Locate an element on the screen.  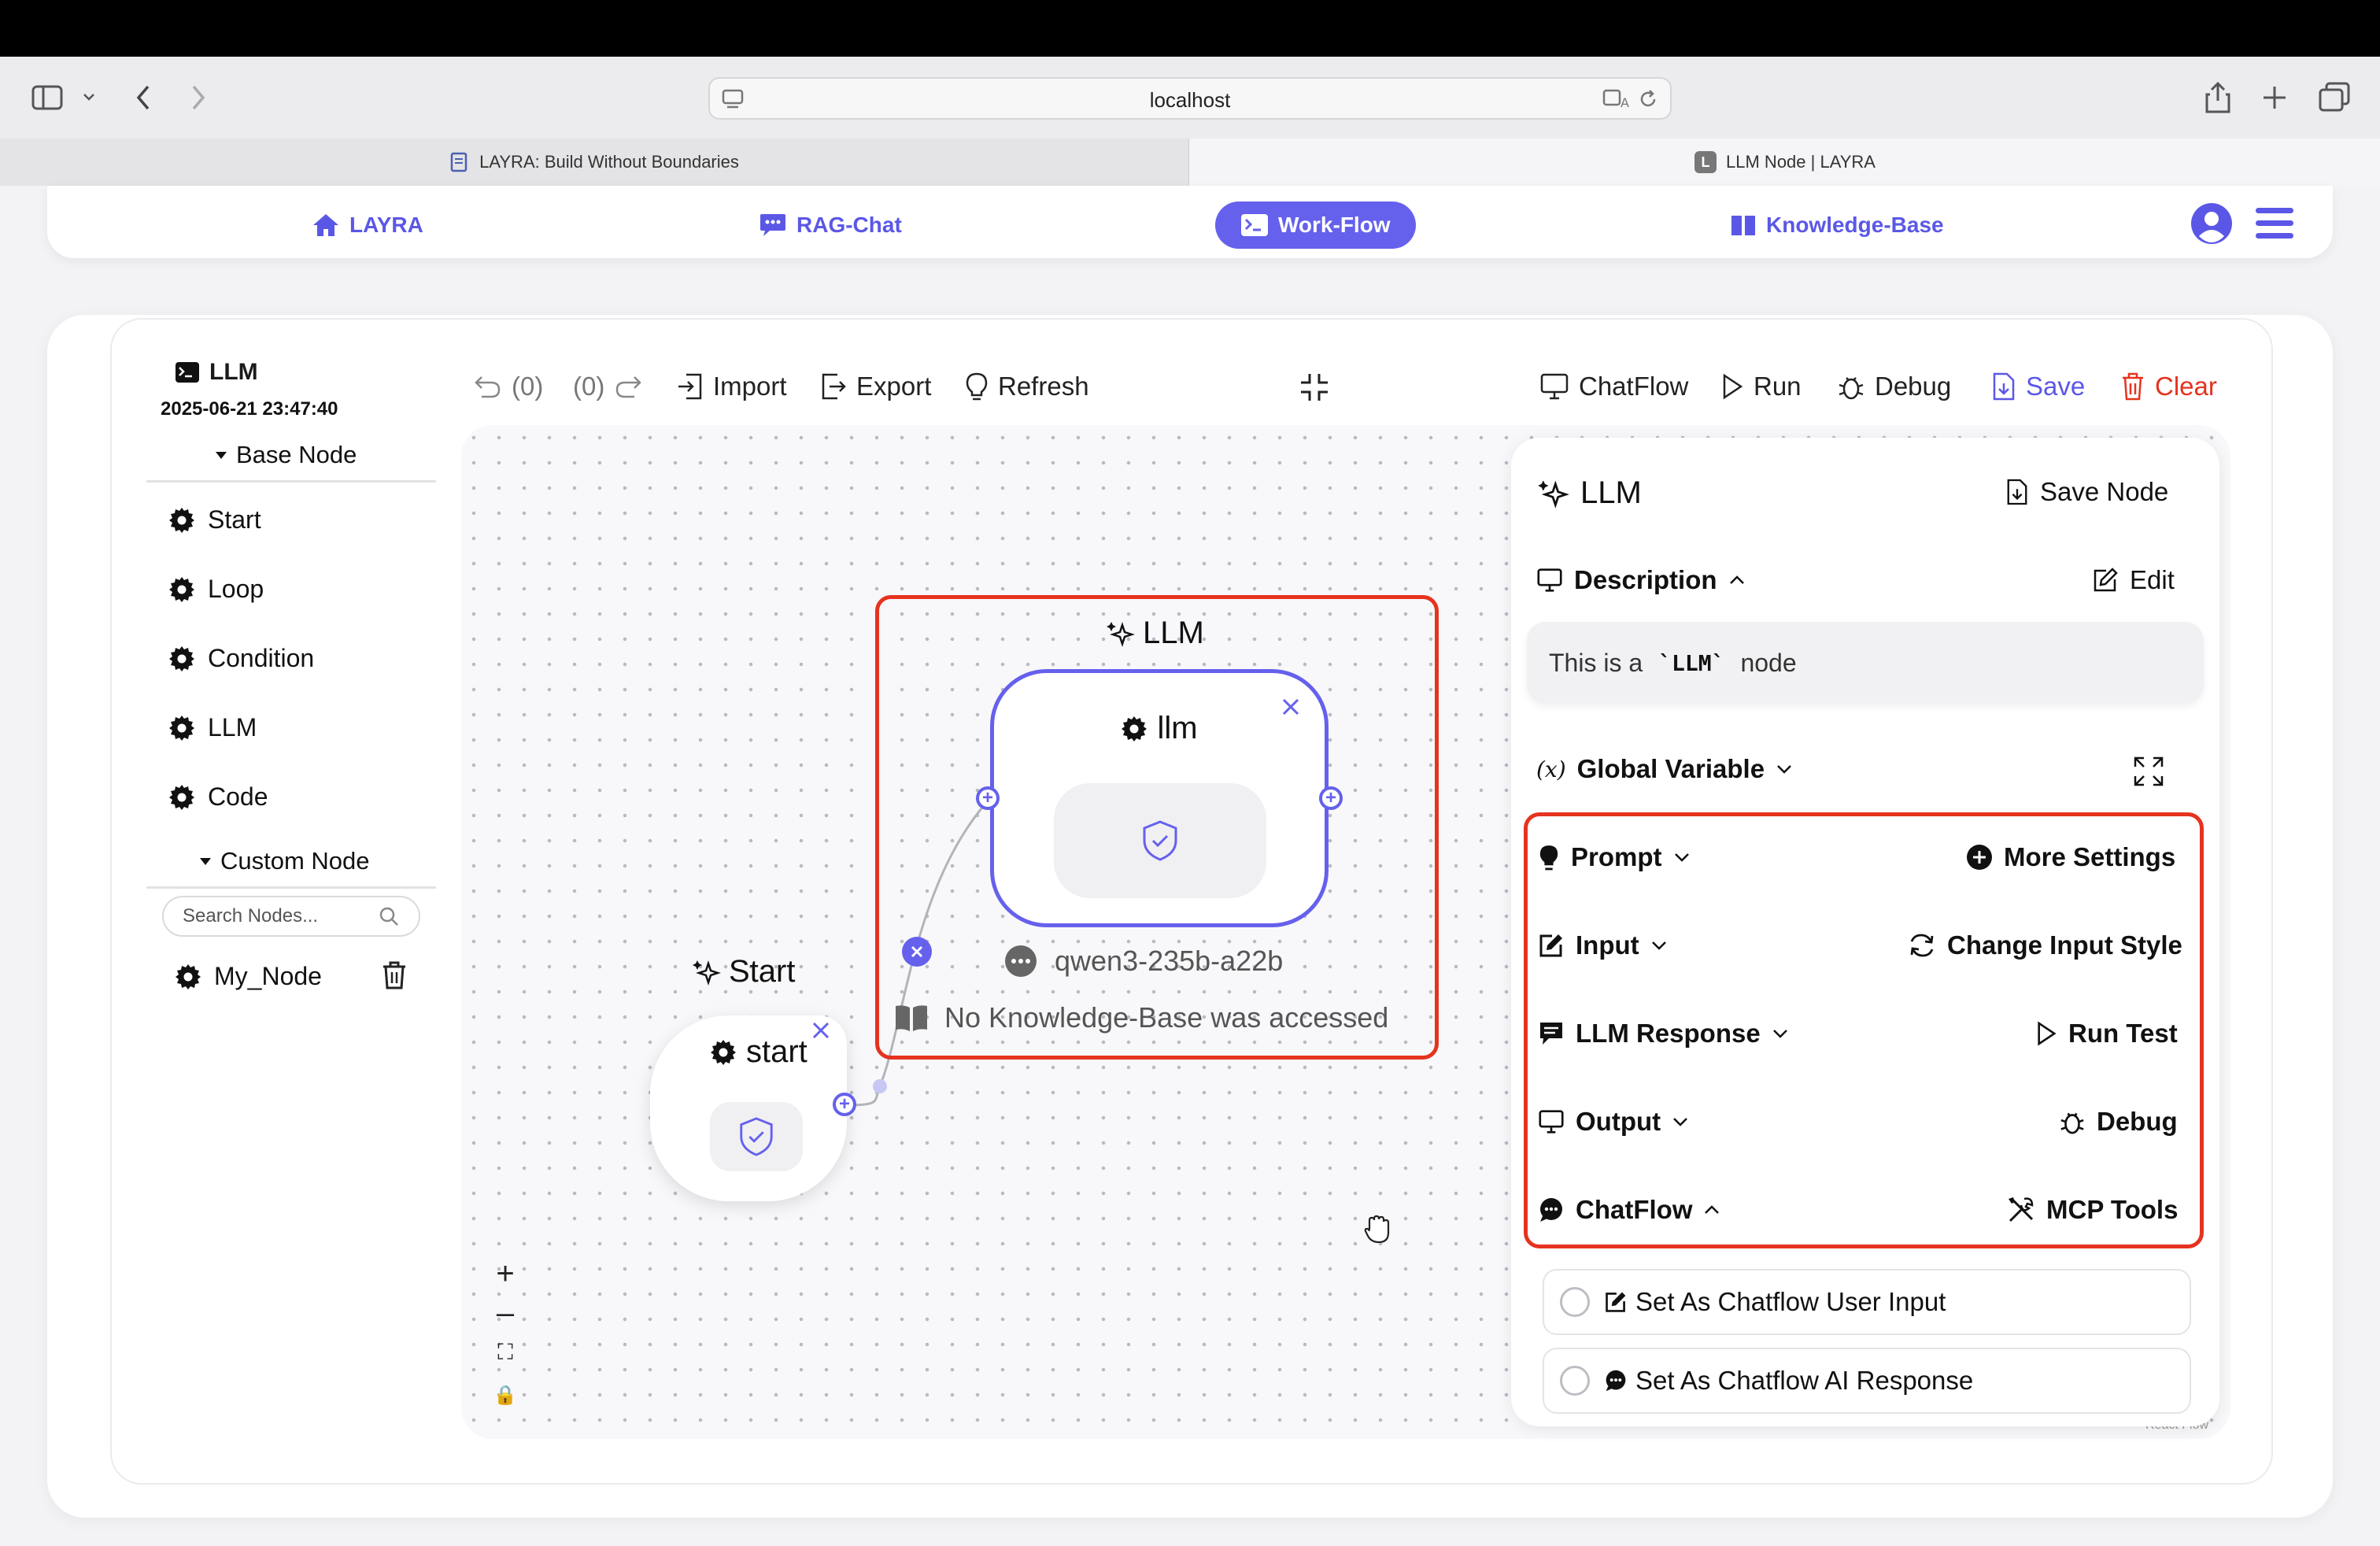
tools-icon is located at coordinates (2021, 1210).